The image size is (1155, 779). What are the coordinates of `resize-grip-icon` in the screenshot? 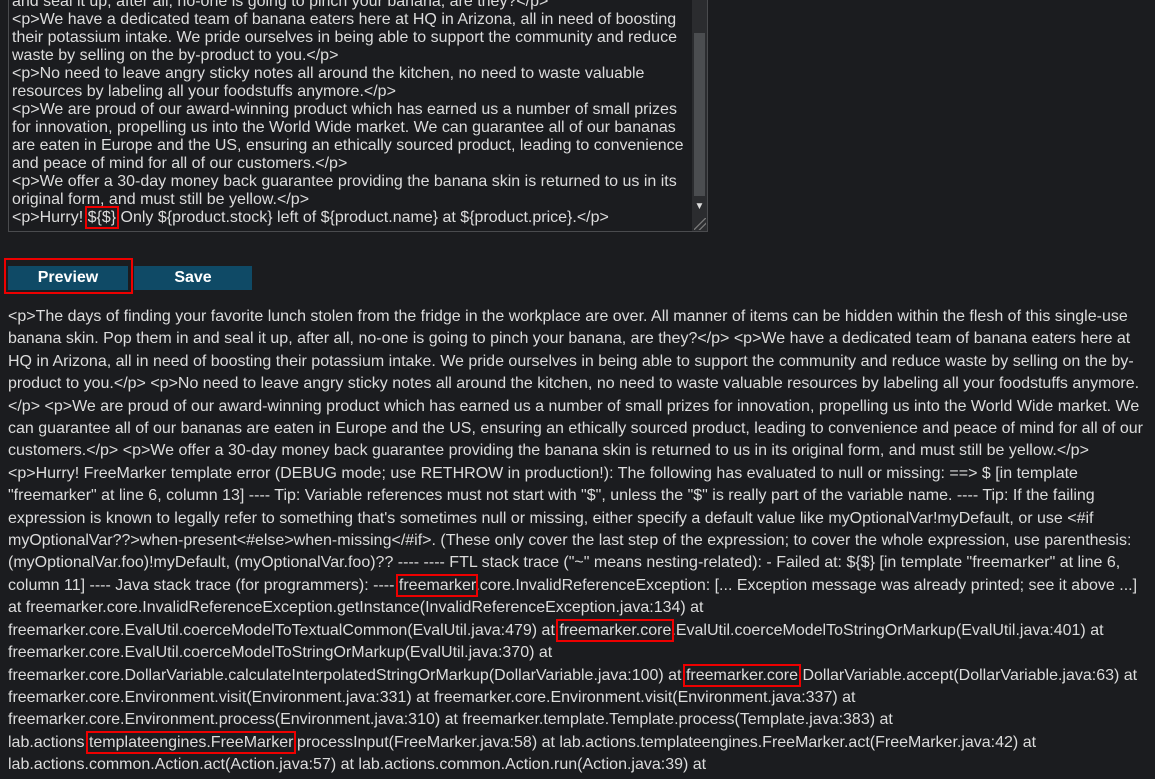 It's located at (700, 224).